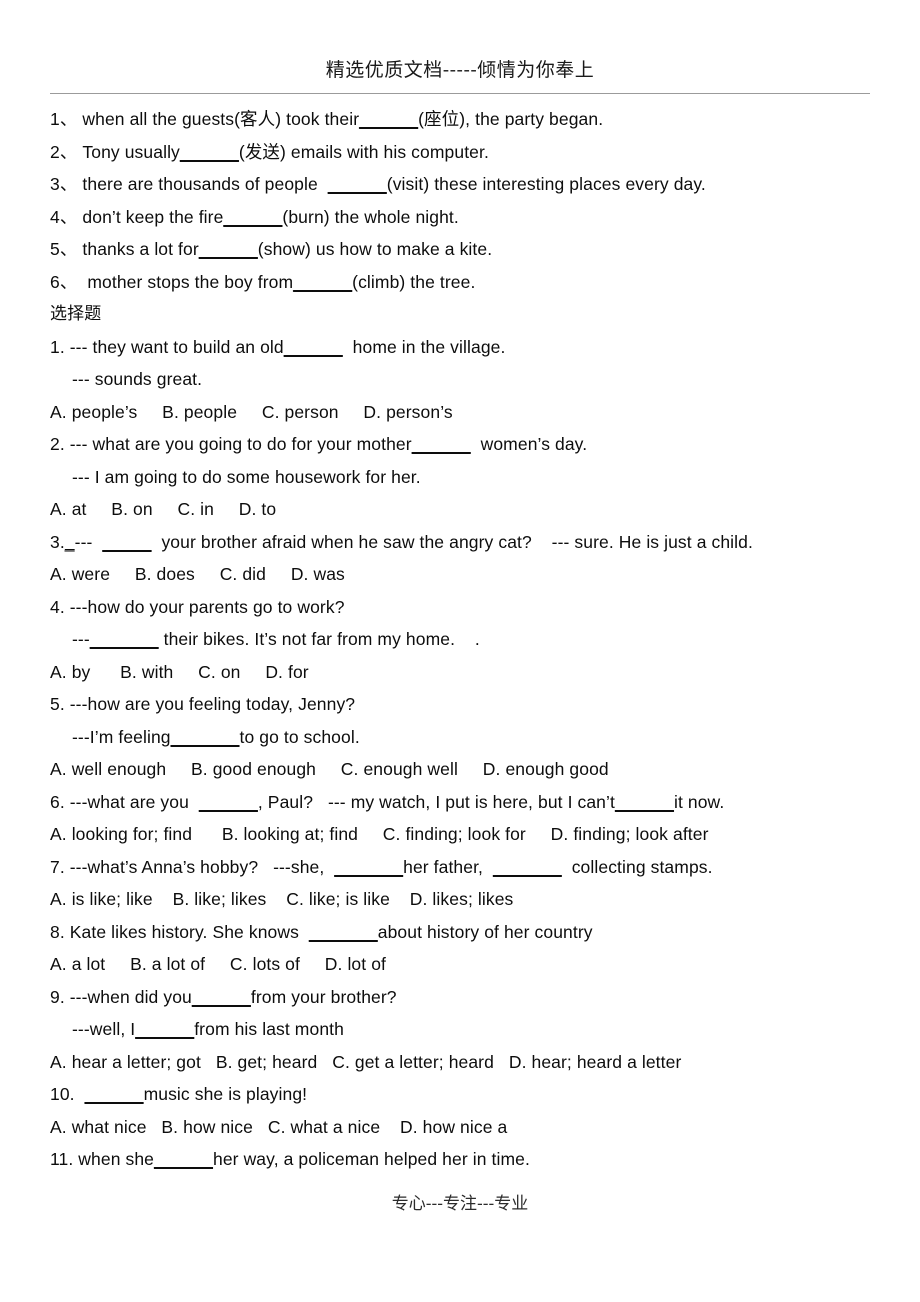  I want to click on question-10-stem-post: music she is playing!, so click(225, 1094).